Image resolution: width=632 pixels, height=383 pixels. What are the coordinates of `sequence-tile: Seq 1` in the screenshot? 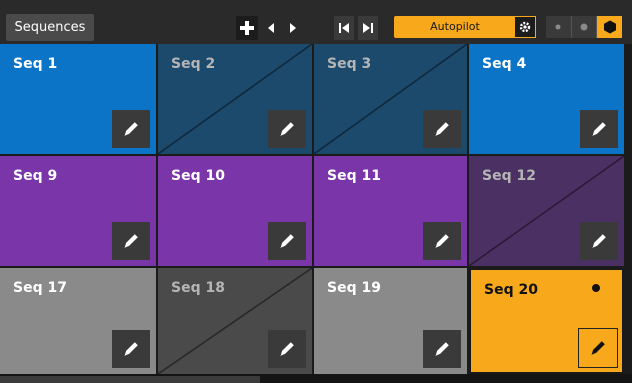 It's located at (78, 99).